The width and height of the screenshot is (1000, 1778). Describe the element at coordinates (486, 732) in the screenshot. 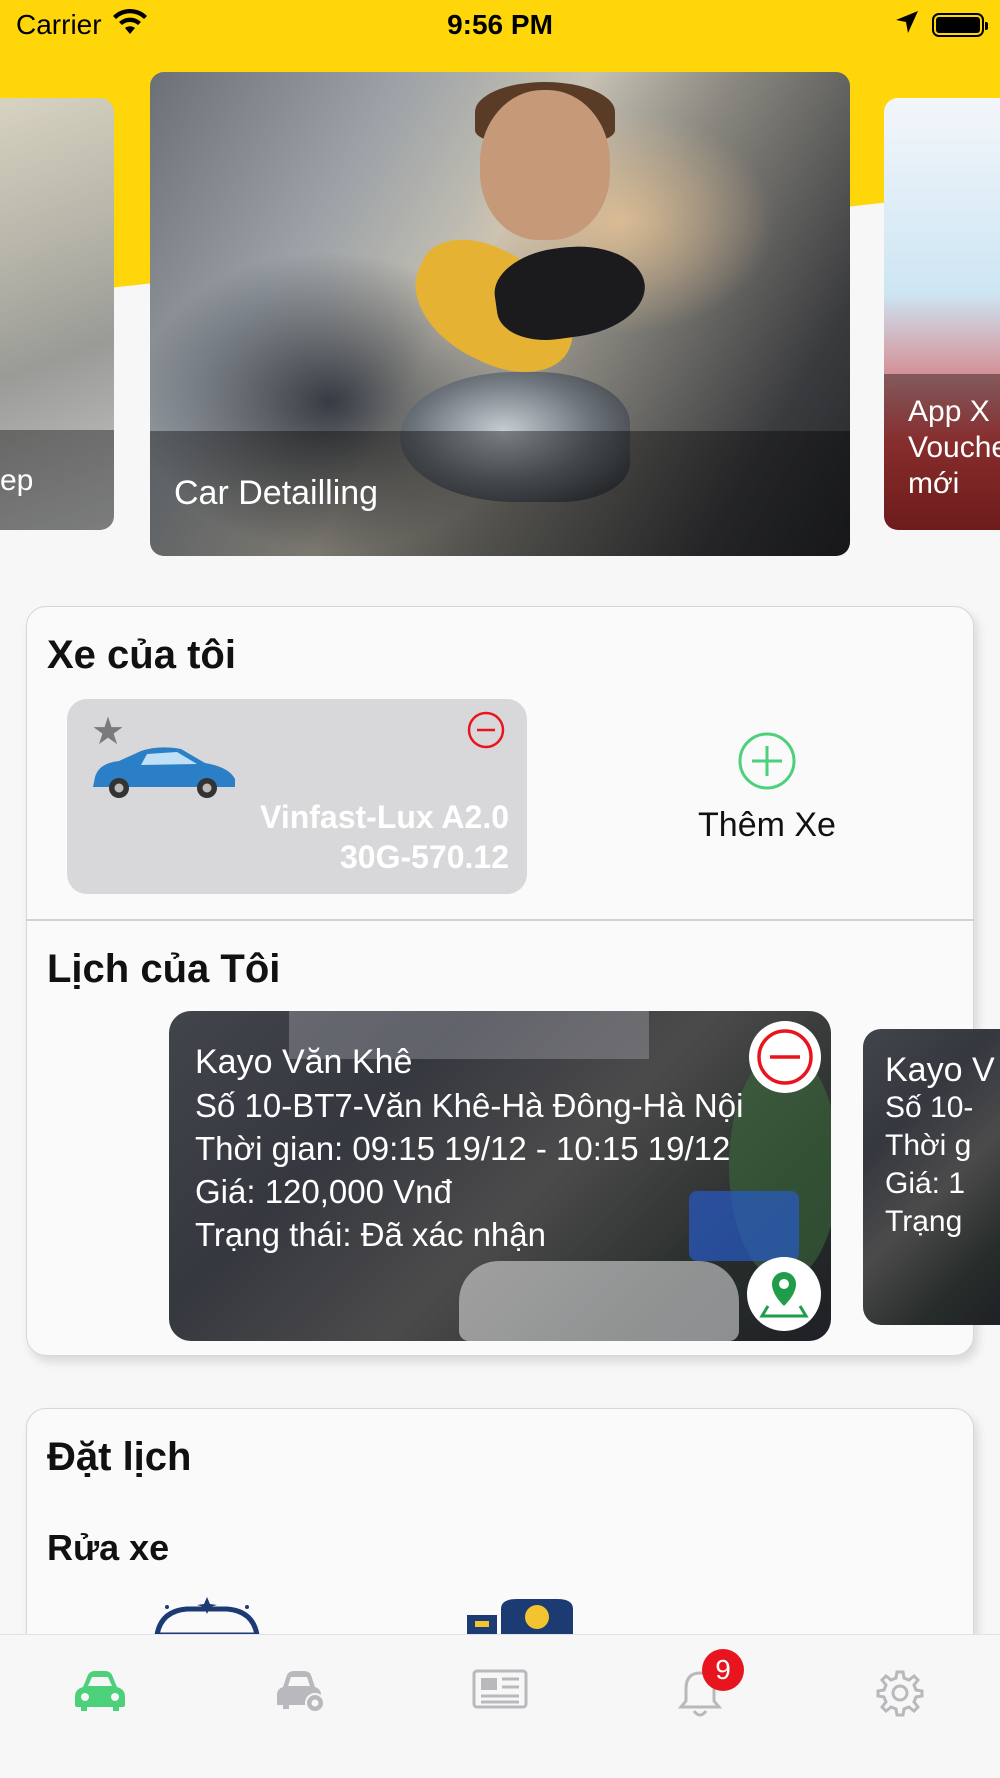

I see `remove-vehicle-button` at that location.